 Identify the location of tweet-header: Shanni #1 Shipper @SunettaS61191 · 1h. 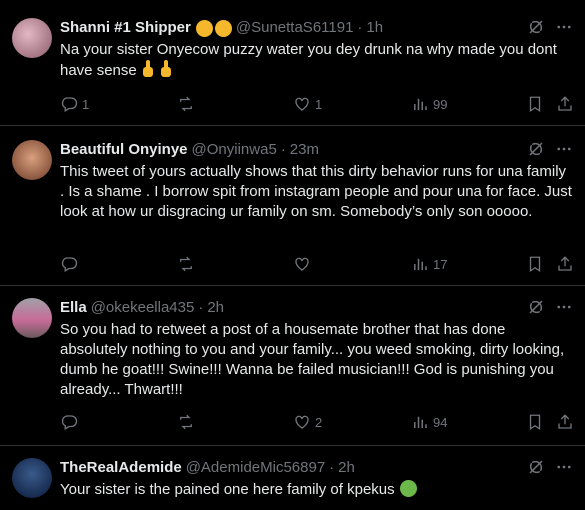
(316, 28).